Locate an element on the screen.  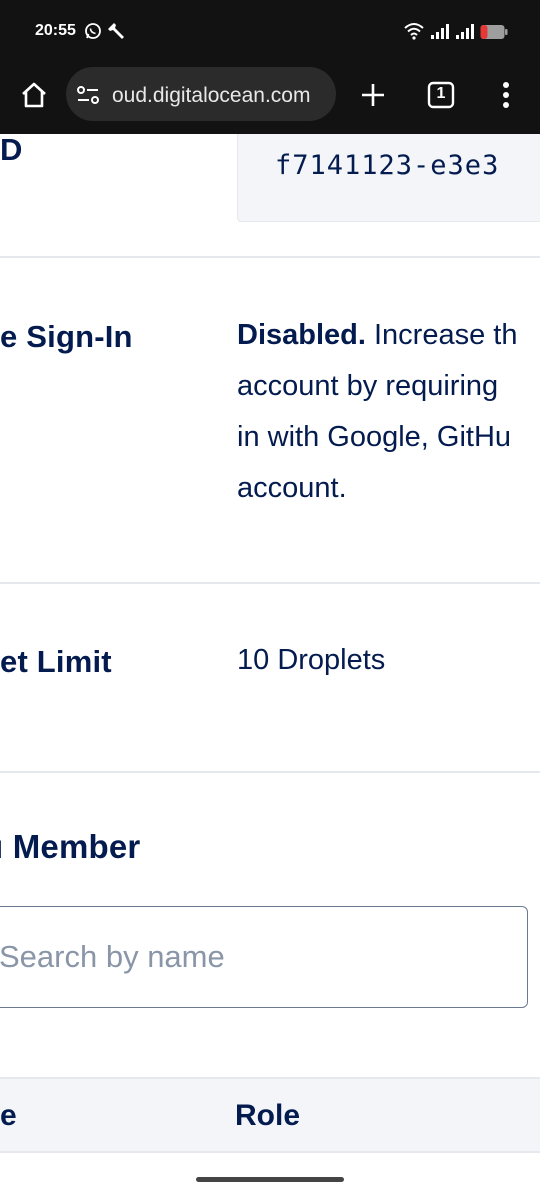
column-role-header: Role is located at coordinates (267, 1116).